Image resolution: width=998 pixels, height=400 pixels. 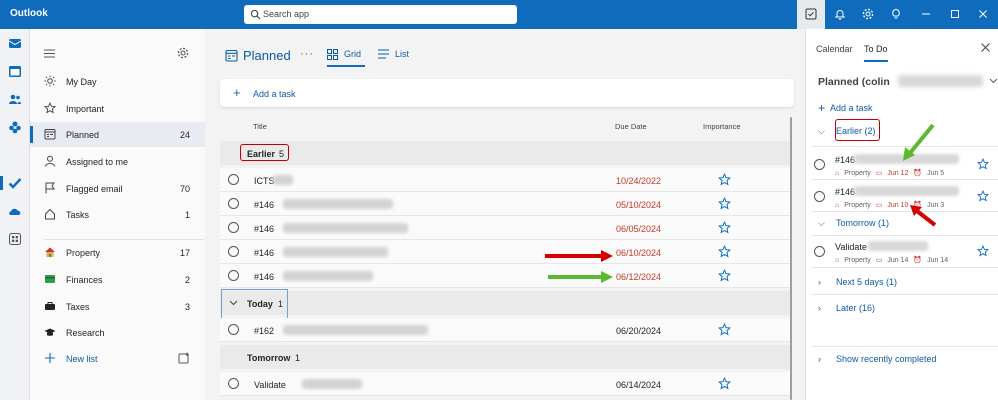 What do you see at coordinates (15, 127) in the screenshot?
I see `groups-icon` at bounding box center [15, 127].